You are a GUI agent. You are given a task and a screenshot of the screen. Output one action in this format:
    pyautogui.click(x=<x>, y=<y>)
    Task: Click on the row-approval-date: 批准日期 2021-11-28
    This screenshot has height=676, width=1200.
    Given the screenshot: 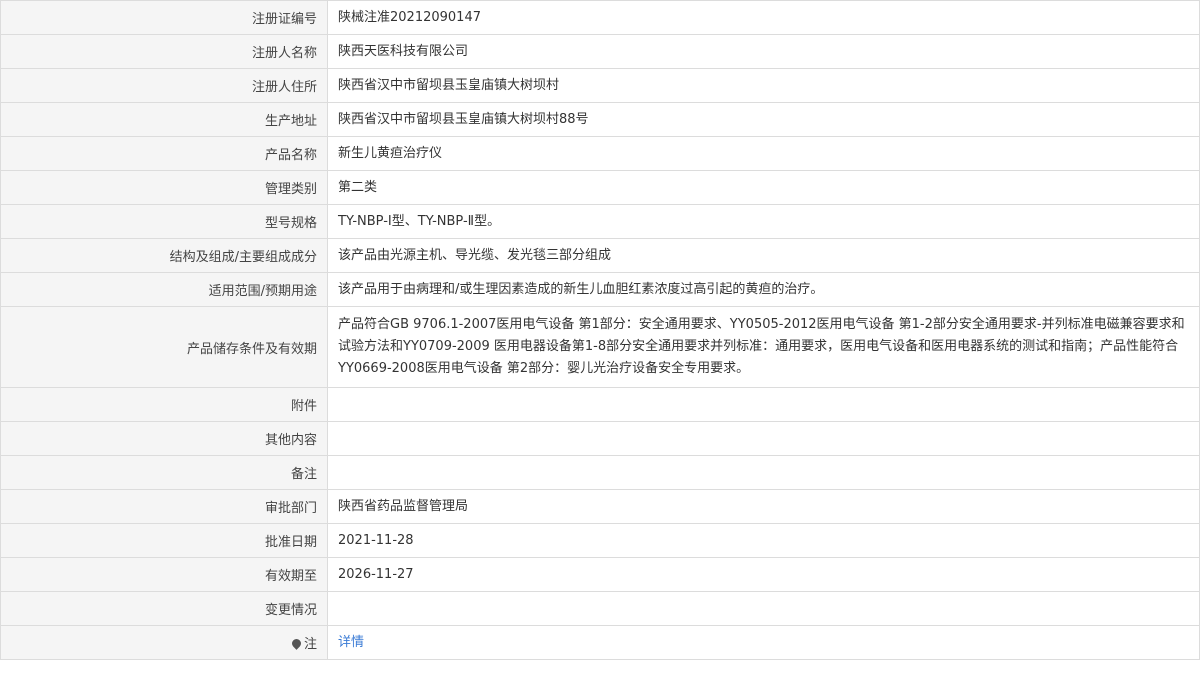 What is the action you would take?
    pyautogui.click(x=600, y=540)
    